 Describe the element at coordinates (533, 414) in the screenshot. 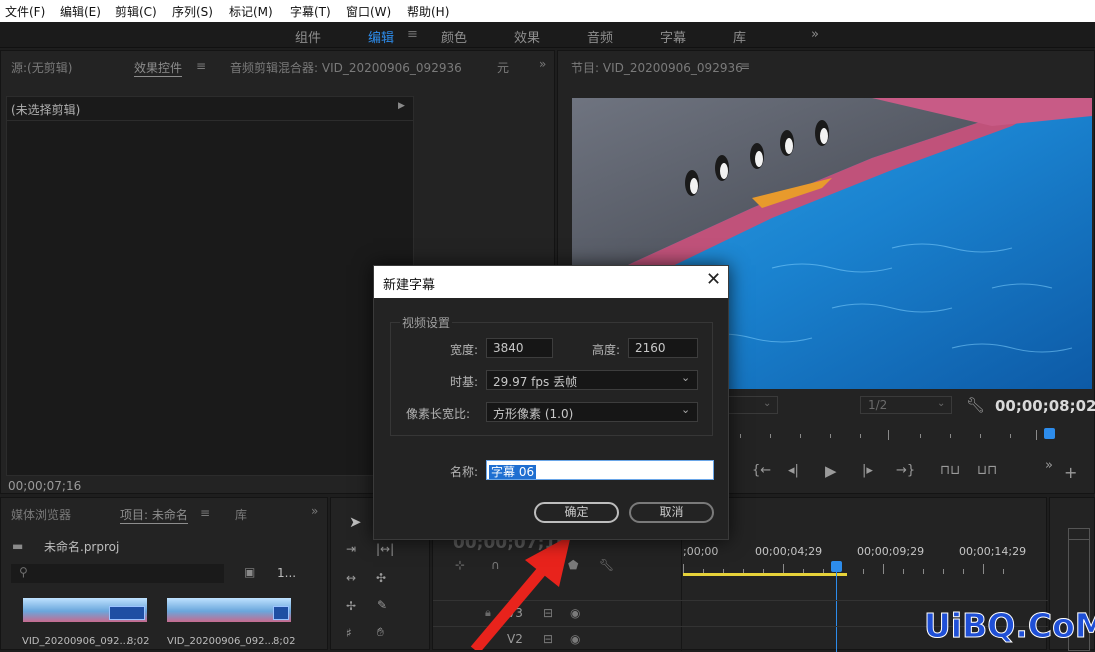

I see `par-value: 方形像素 (1.0)` at that location.